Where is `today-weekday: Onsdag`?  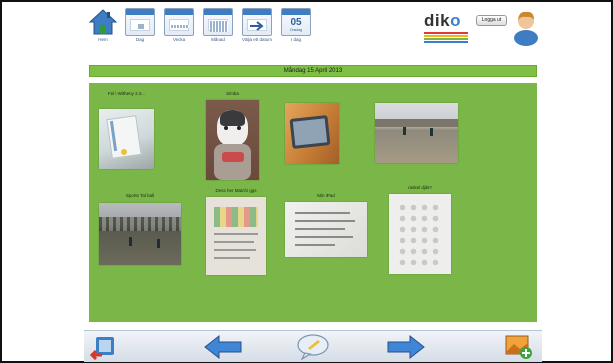 today-weekday: Onsdag is located at coordinates (296, 30).